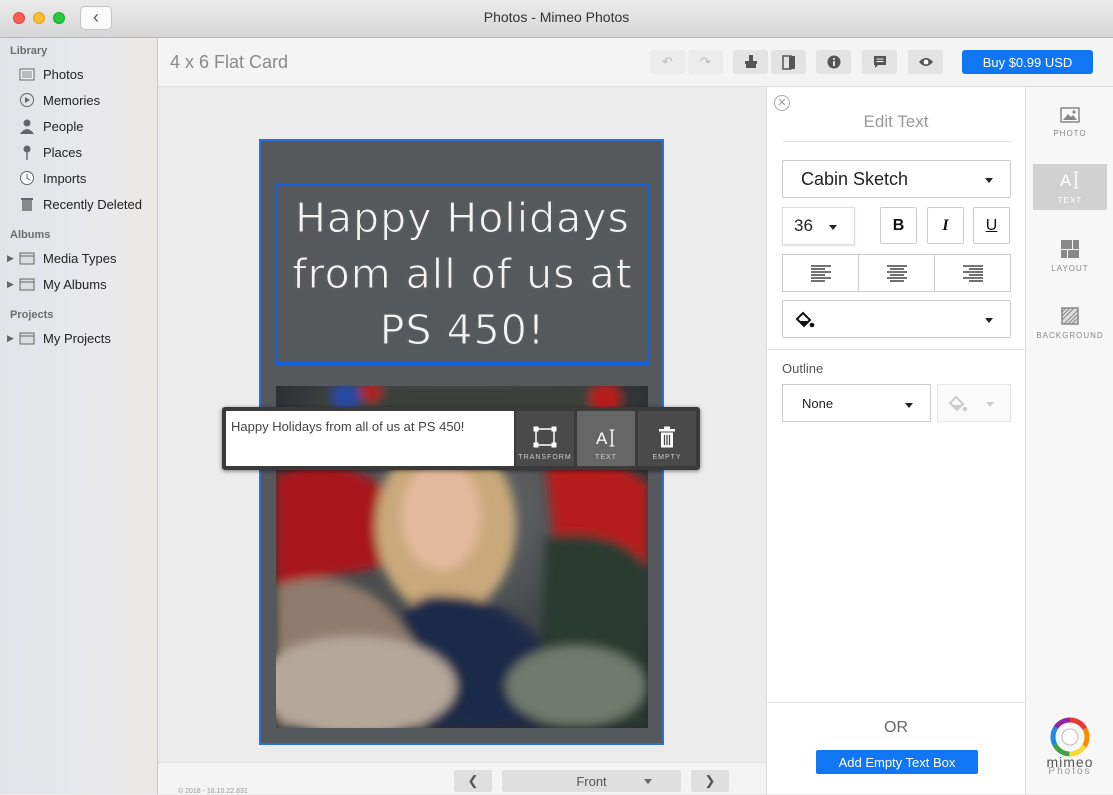 The image size is (1113, 795). I want to click on layout-icon, so click(1070, 248).